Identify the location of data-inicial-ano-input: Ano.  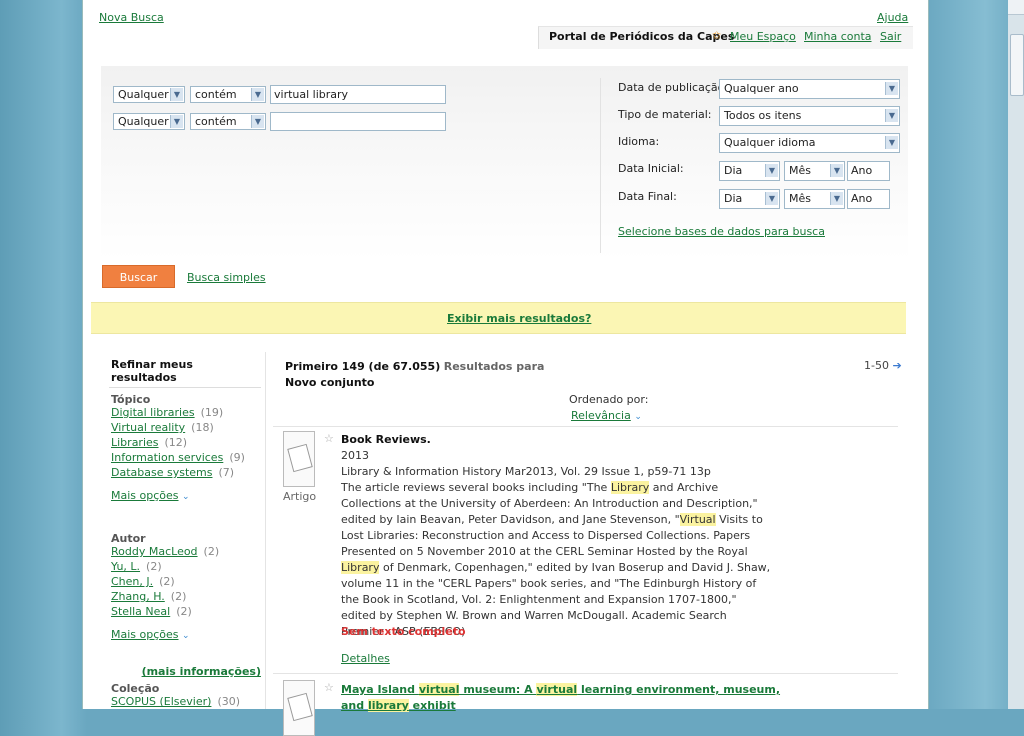
(868, 171).